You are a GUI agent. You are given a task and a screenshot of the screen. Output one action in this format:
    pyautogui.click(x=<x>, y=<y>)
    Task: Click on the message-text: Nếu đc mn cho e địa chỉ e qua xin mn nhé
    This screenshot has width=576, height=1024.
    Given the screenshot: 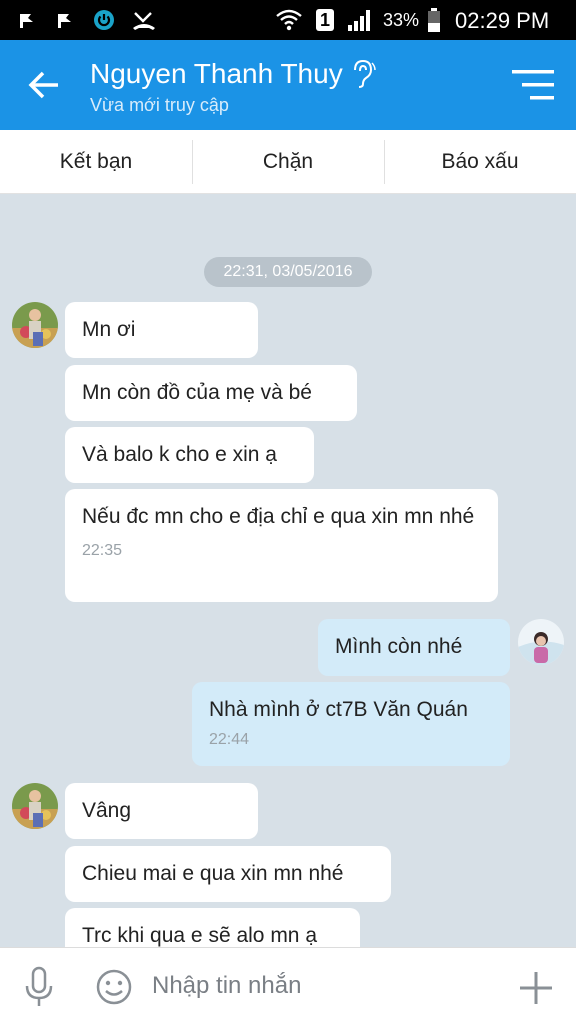 What is the action you would take?
    pyautogui.click(x=278, y=516)
    